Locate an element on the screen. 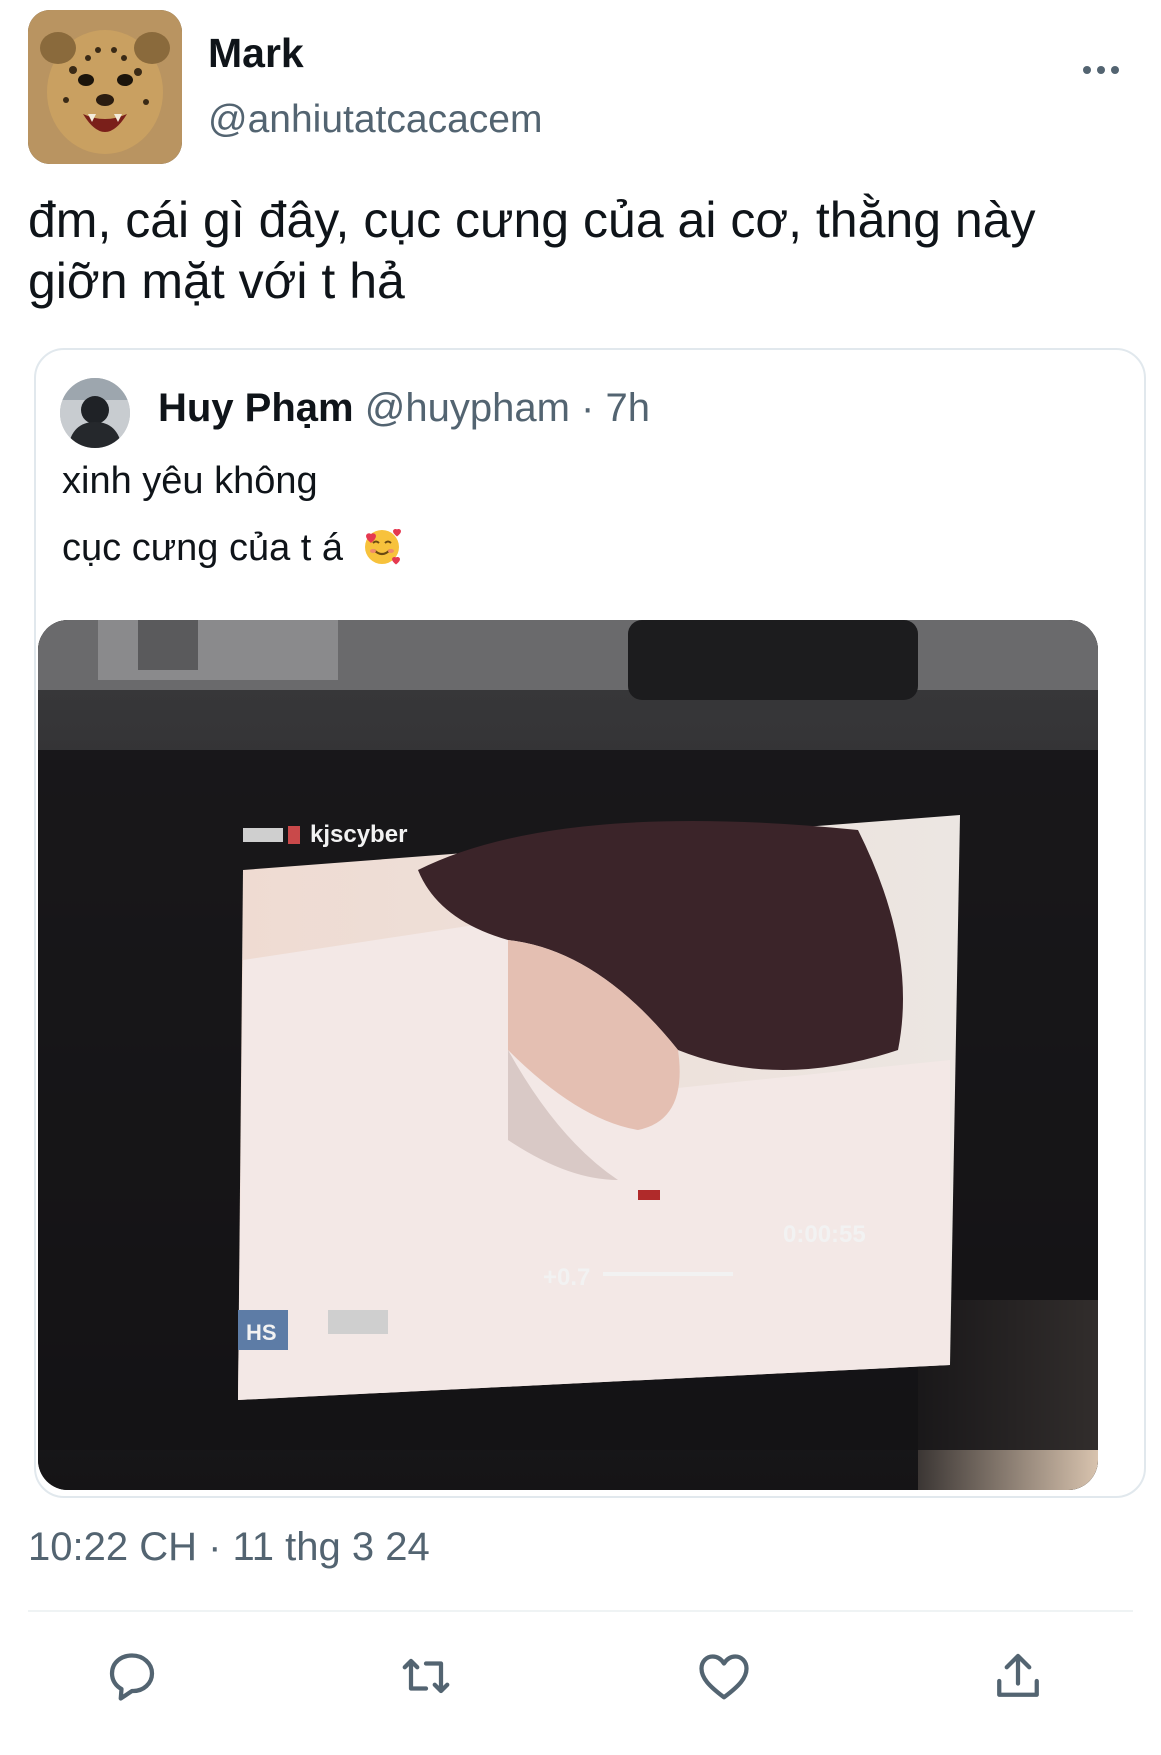 The image size is (1161, 1755). like-button is located at coordinates (724, 1676).